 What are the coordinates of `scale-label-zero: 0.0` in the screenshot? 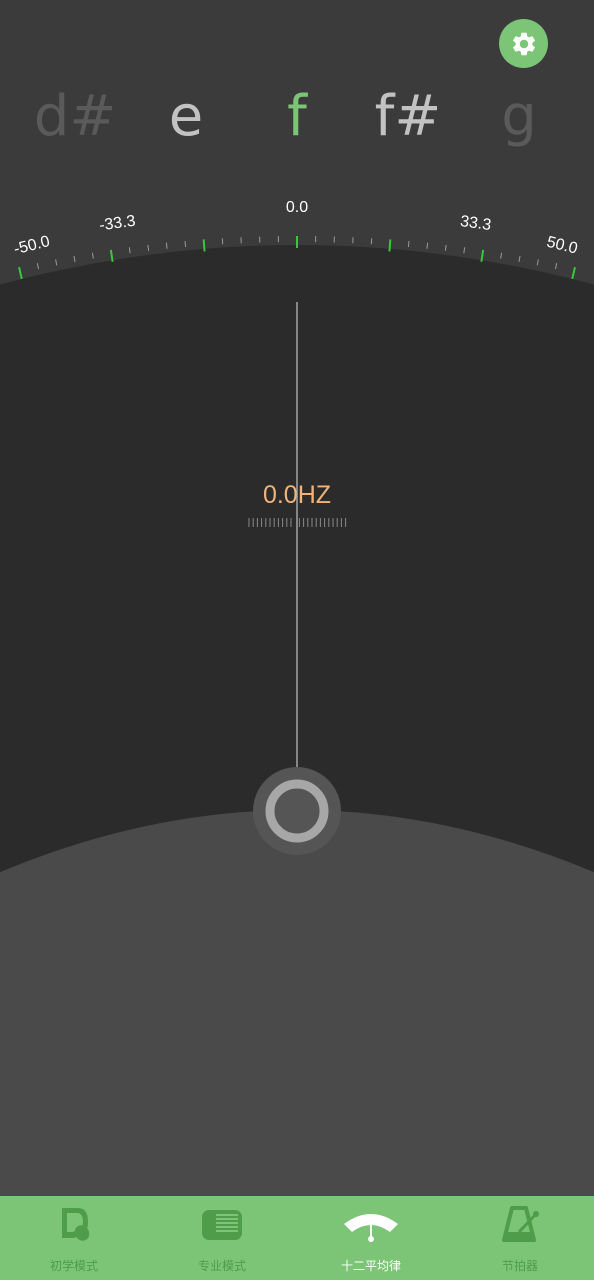 It's located at (297, 207).